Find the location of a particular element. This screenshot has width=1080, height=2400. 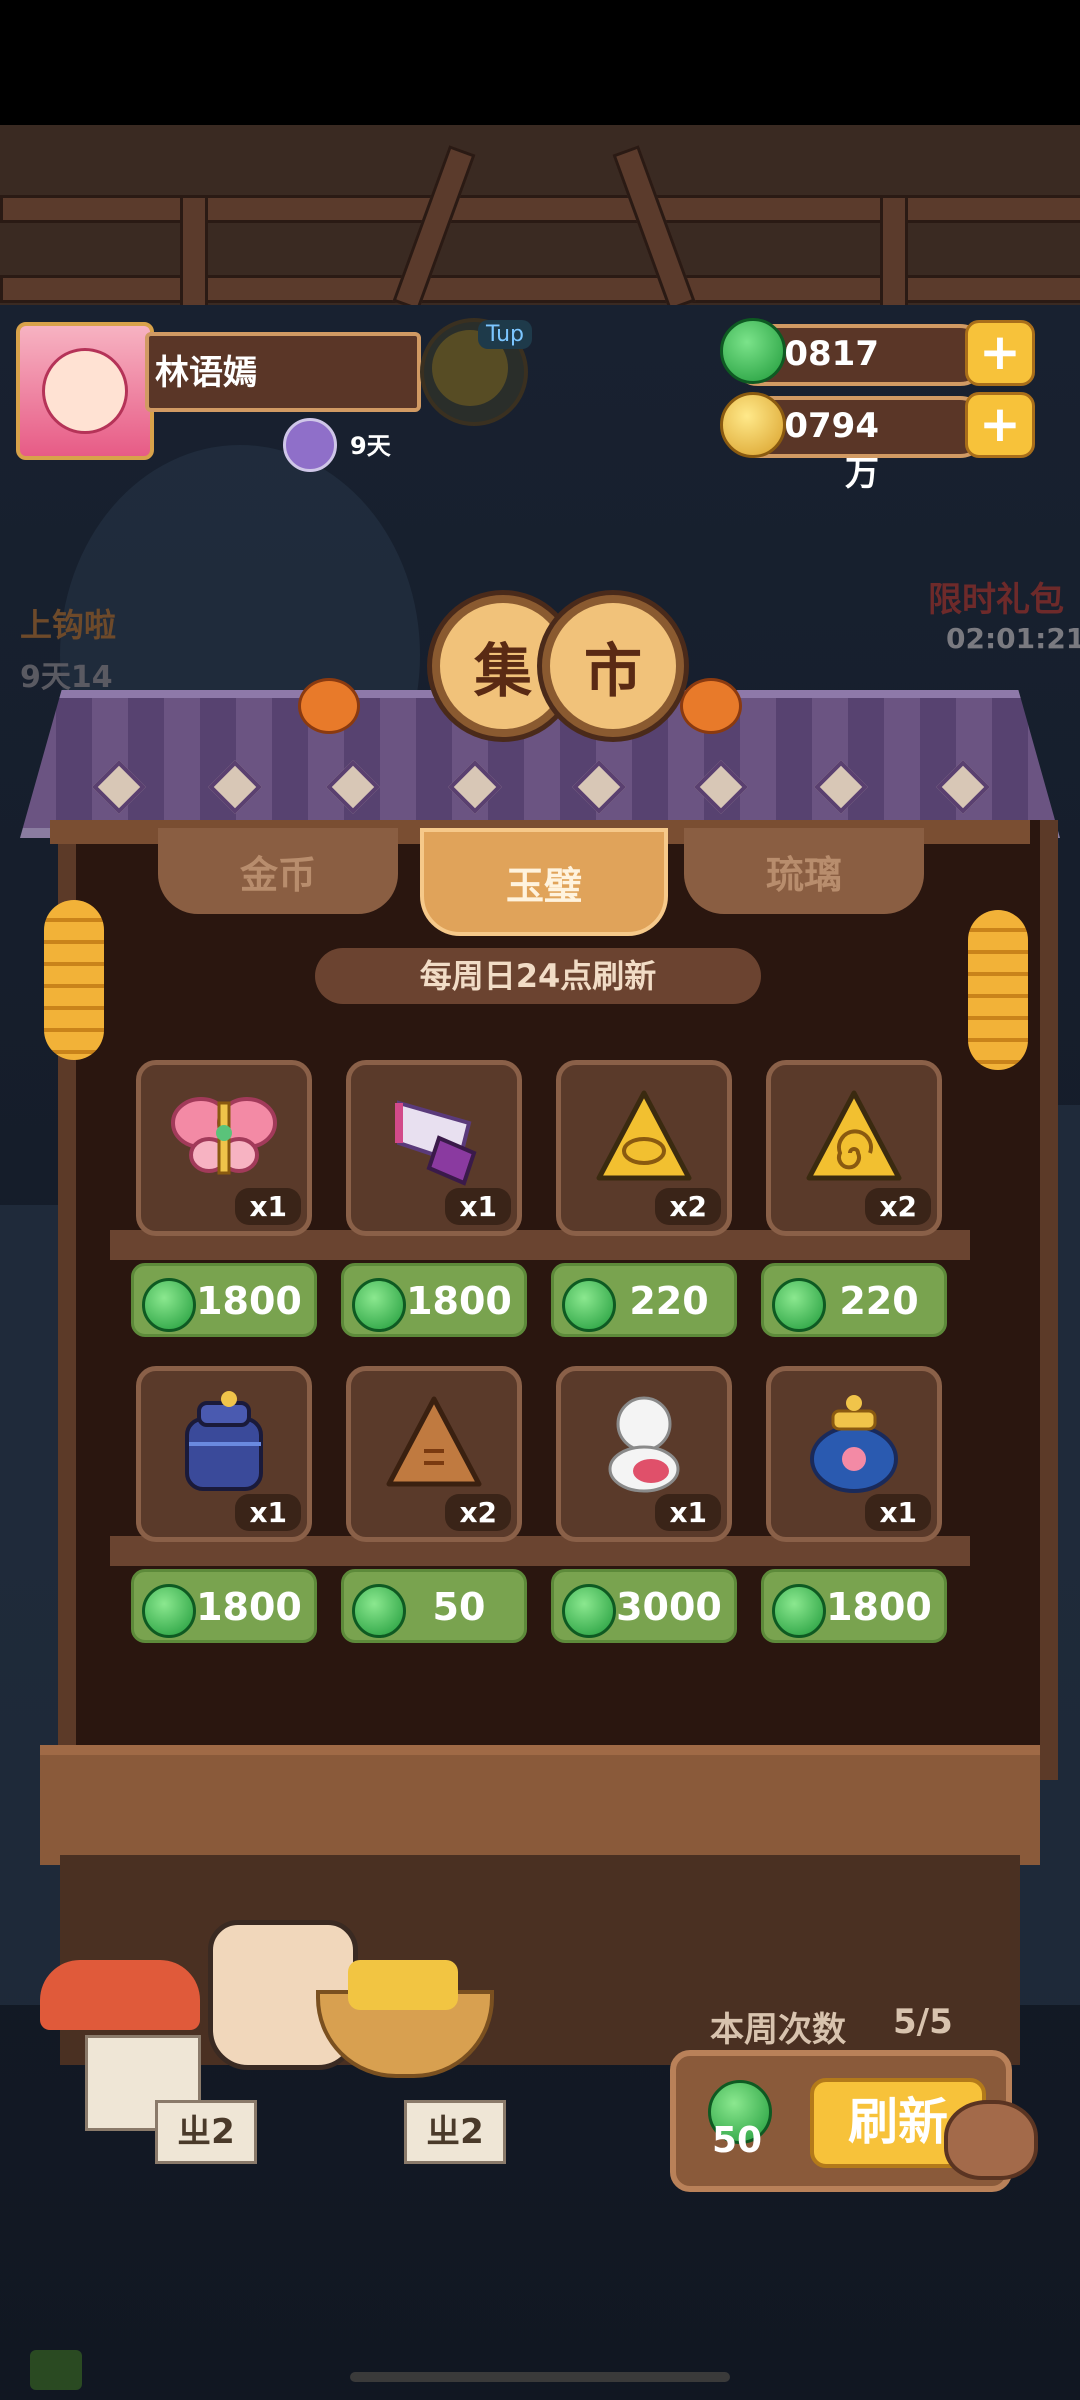

title-badge-shi: 市 is located at coordinates (613, 666).